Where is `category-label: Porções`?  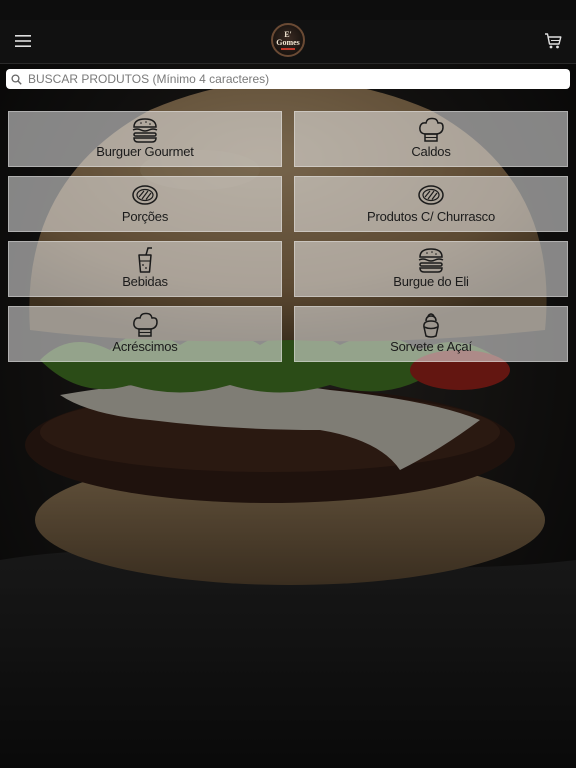 category-label: Porções is located at coordinates (145, 216).